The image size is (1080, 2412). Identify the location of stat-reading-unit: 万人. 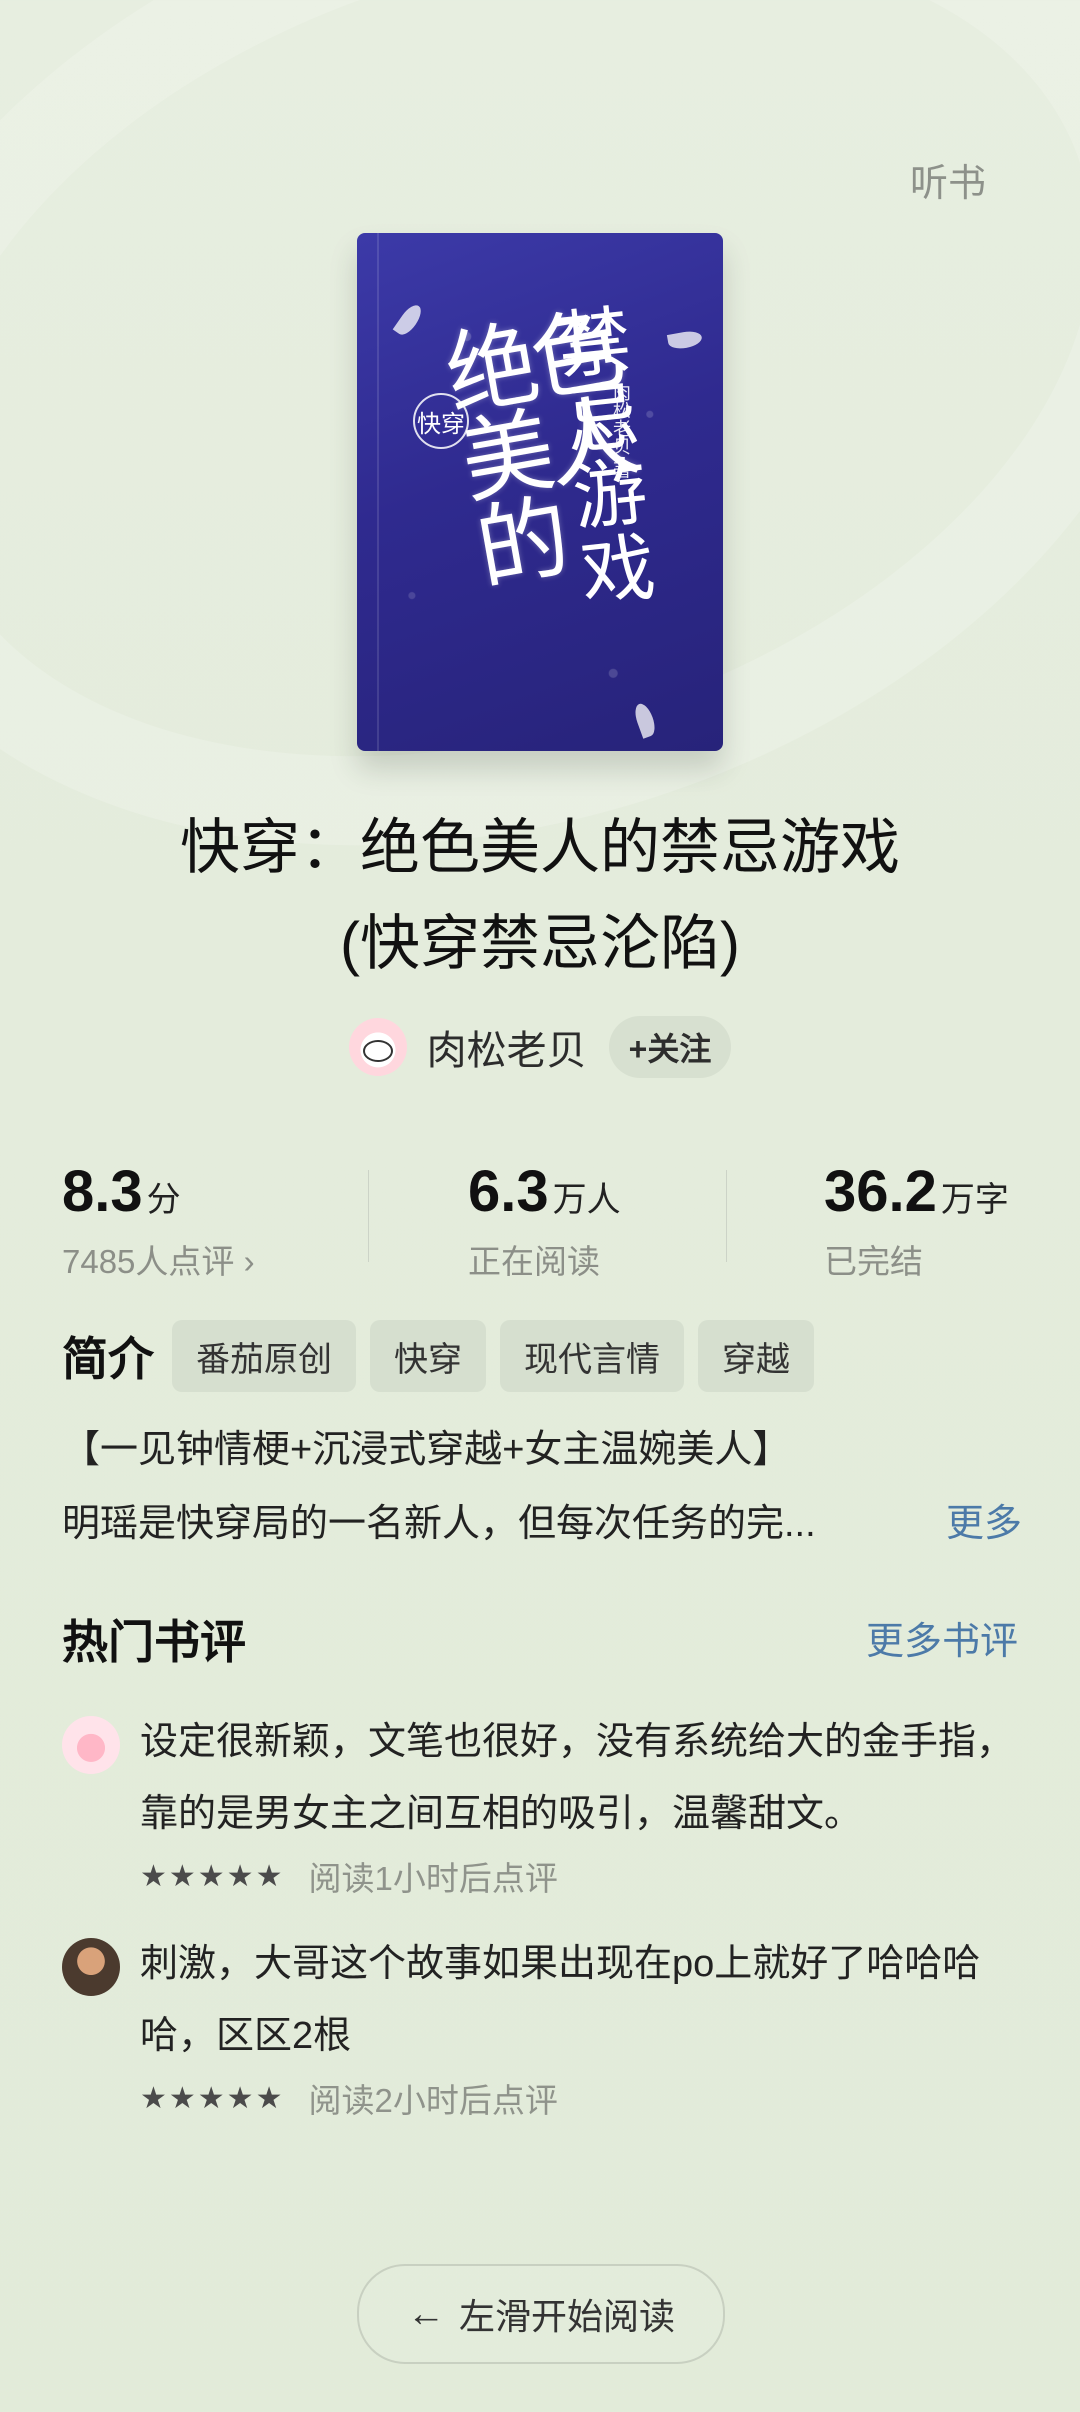
(586, 1200).